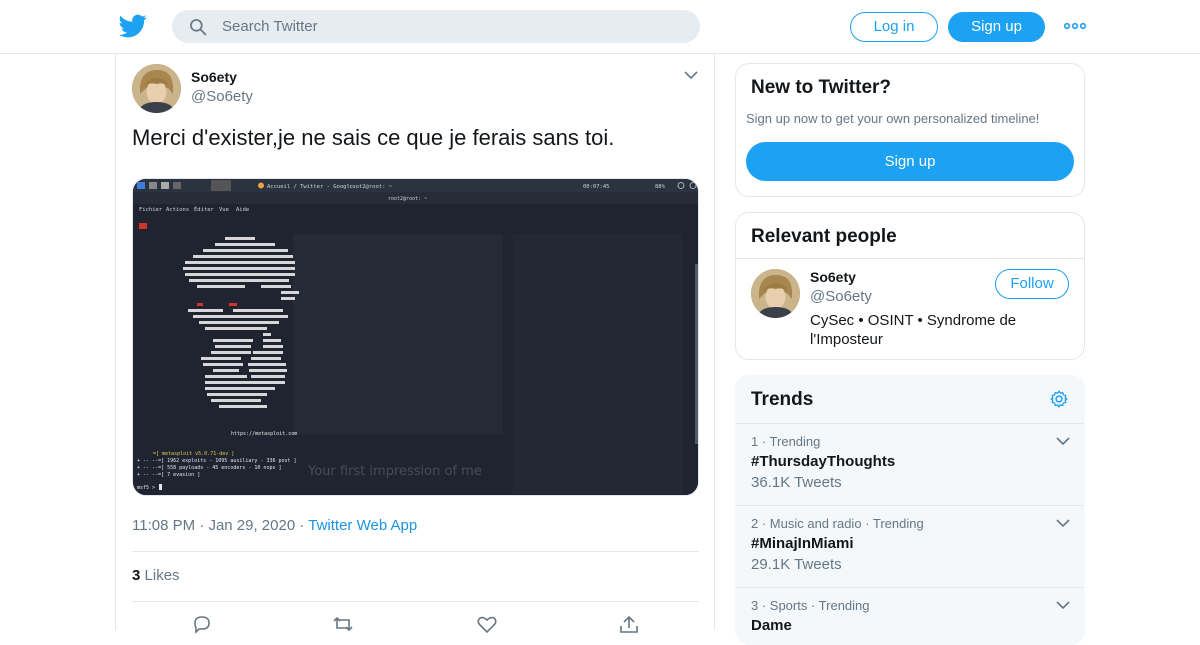 Image resolution: width=1200 pixels, height=645 pixels. What do you see at coordinates (802, 543) in the screenshot?
I see `trend-name: #MinajInMiami` at bounding box center [802, 543].